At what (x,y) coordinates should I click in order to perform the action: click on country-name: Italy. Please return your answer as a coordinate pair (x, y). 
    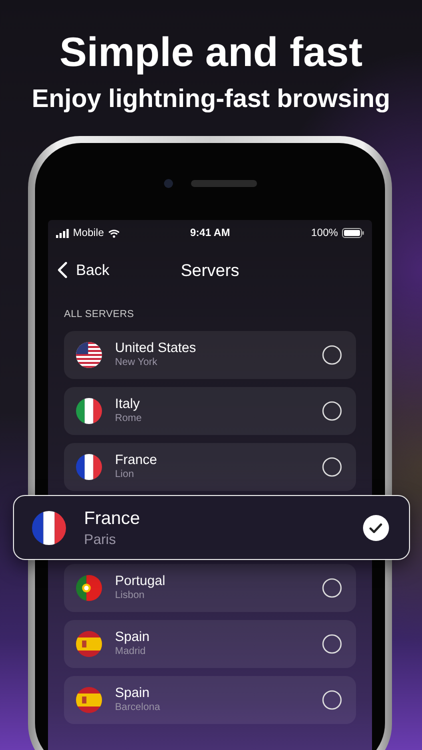
    Looking at the image, I should click on (128, 404).